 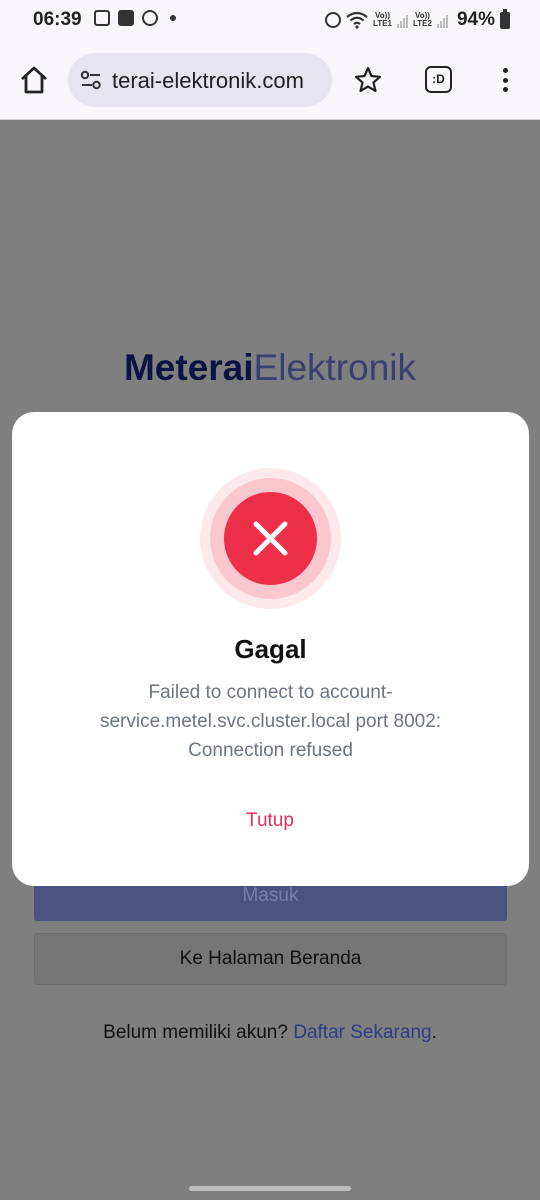 I want to click on logo-bold-text: Meterai, so click(x=188, y=367).